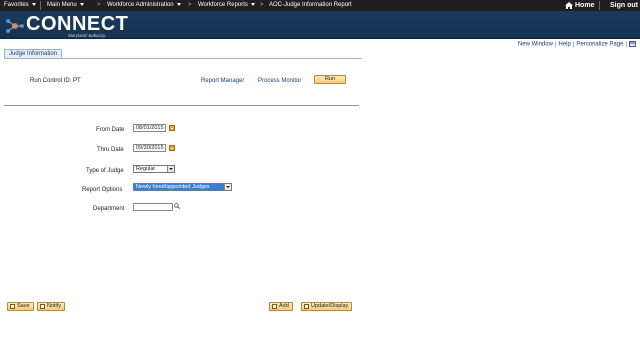 Image resolution: width=640 pixels, height=360 pixels. Describe the element at coordinates (33, 53) in the screenshot. I see `tab-judge-information: Judge Information` at that location.